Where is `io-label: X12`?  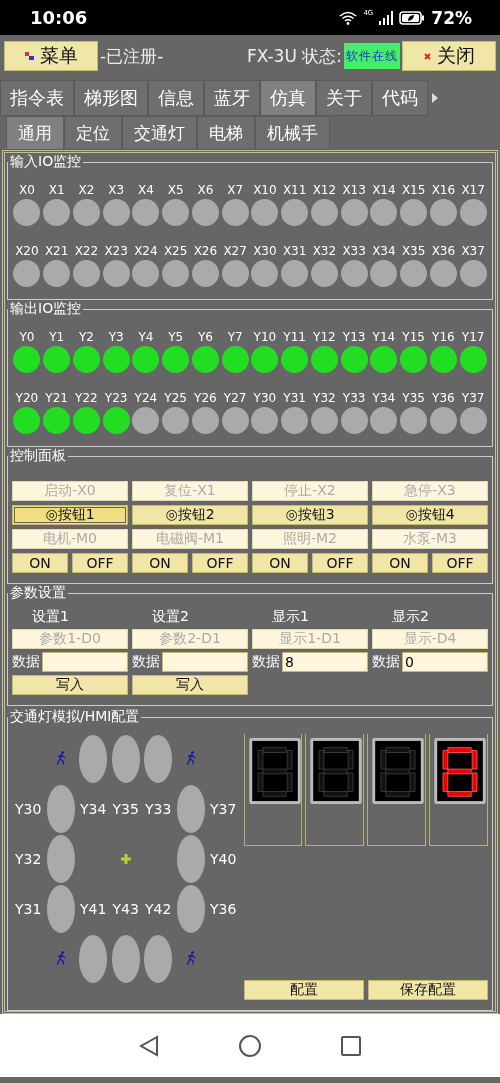 io-label: X12 is located at coordinates (324, 190).